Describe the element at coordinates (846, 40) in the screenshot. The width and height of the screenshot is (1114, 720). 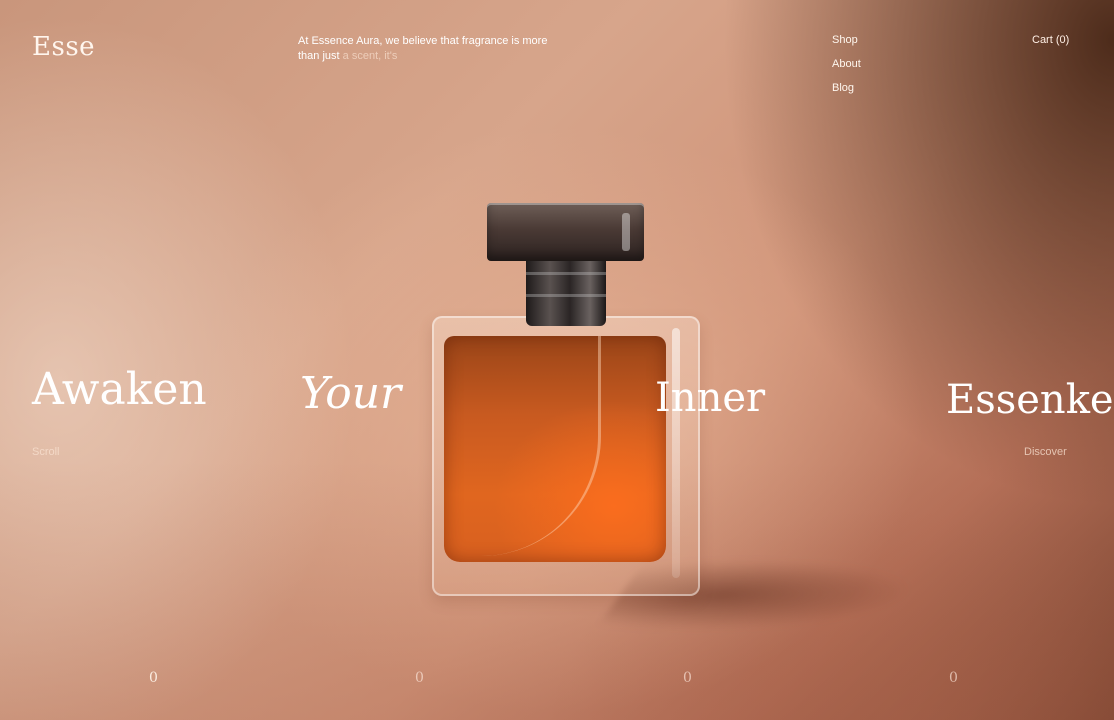
I see `nav-item-shop: Shop` at that location.